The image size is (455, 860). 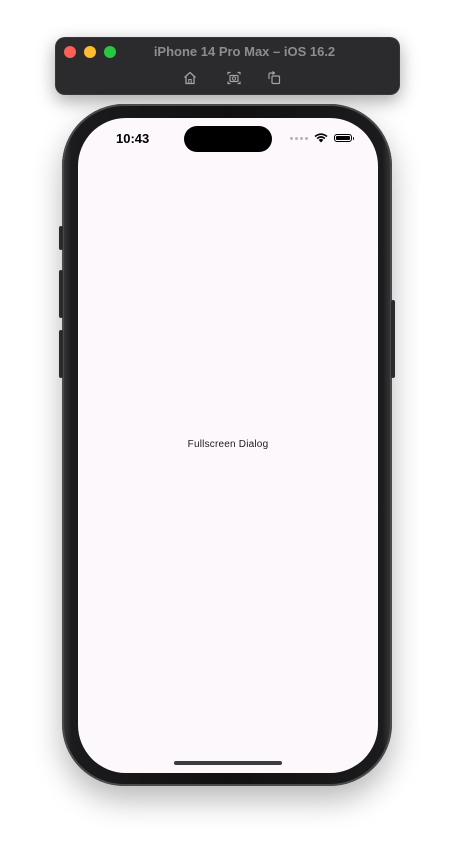 I want to click on screenshot-button, so click(x=234, y=78).